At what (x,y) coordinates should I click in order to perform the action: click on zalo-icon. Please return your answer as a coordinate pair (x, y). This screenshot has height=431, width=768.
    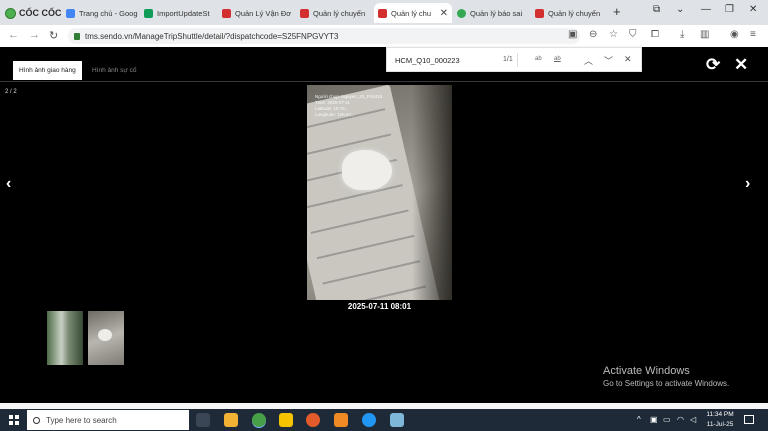
    Looking at the image, I should click on (369, 420).